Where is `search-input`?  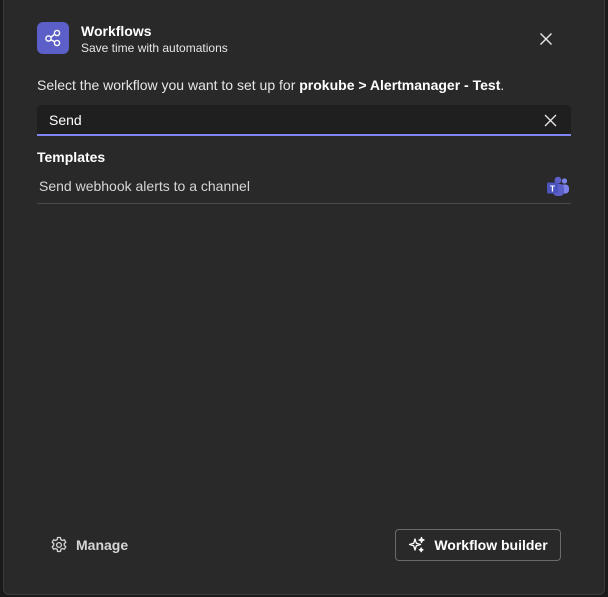
search-input is located at coordinates (284, 120).